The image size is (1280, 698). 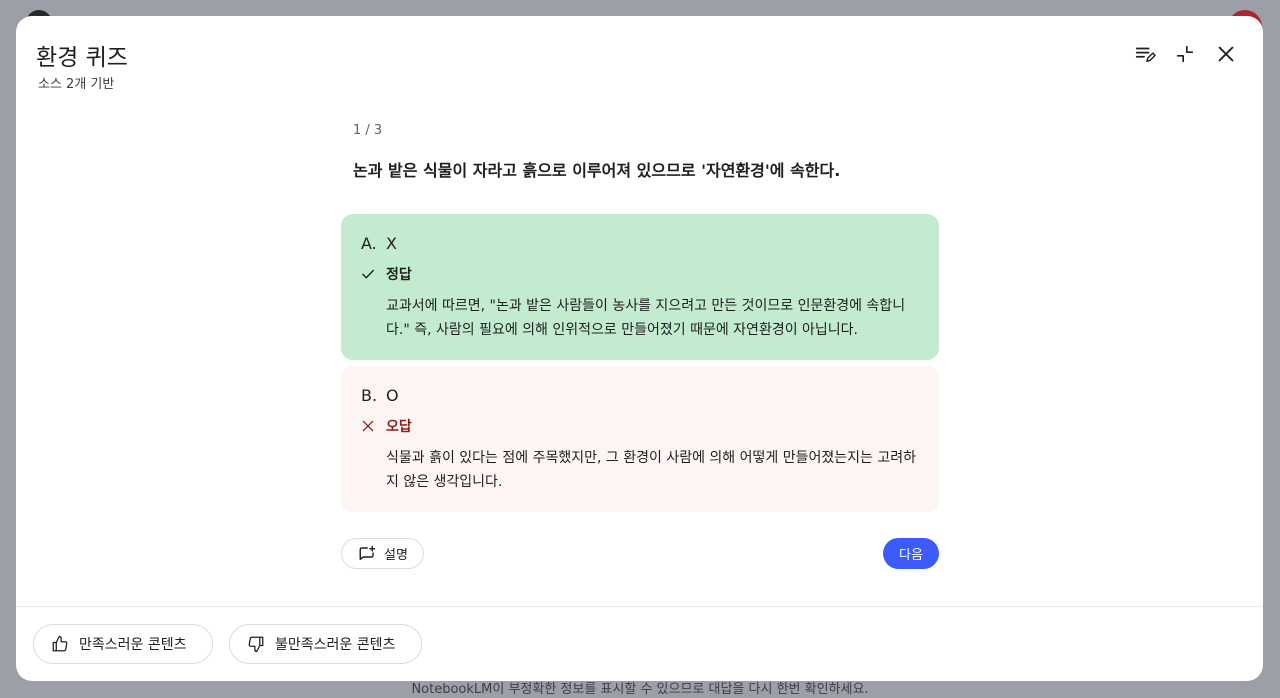 I want to click on collapse-button, so click(x=1185, y=54).